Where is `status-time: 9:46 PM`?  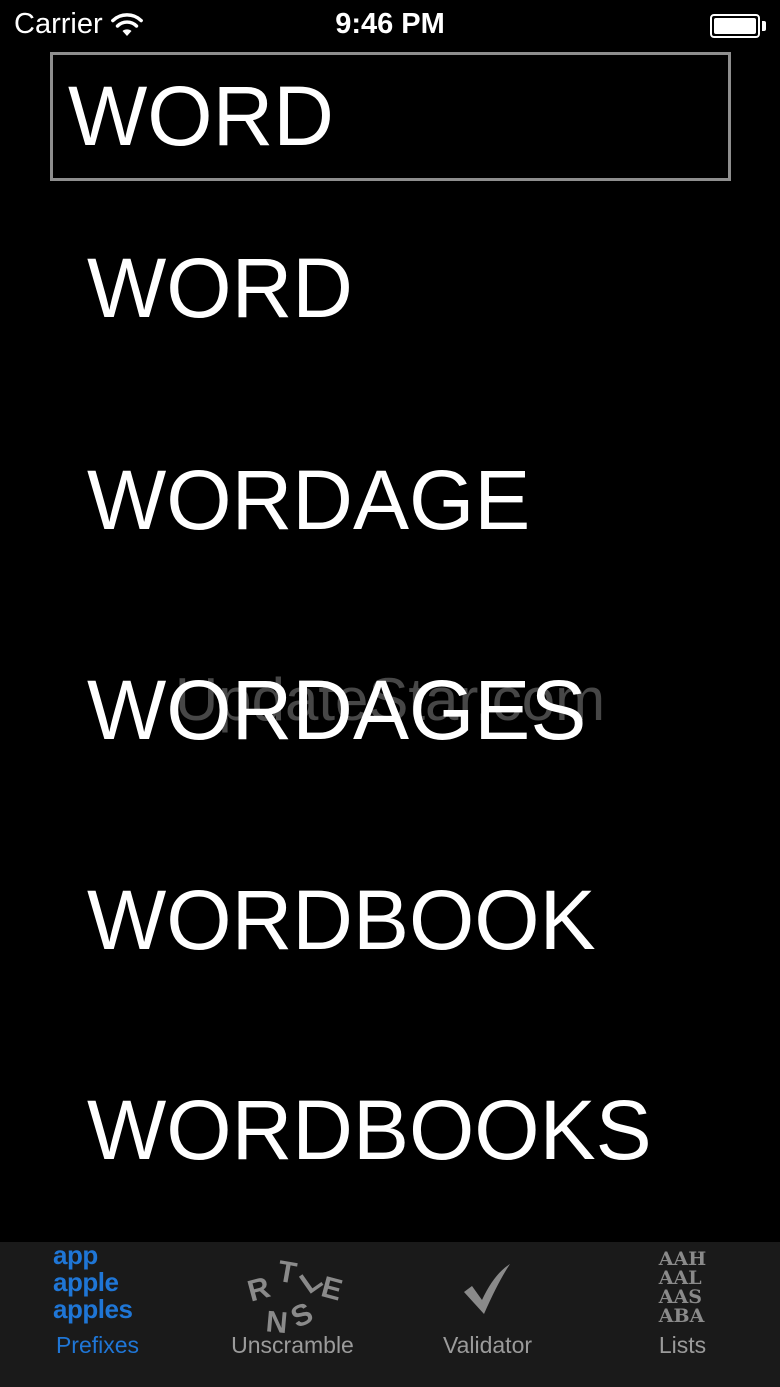 status-time: 9:46 PM is located at coordinates (390, 24).